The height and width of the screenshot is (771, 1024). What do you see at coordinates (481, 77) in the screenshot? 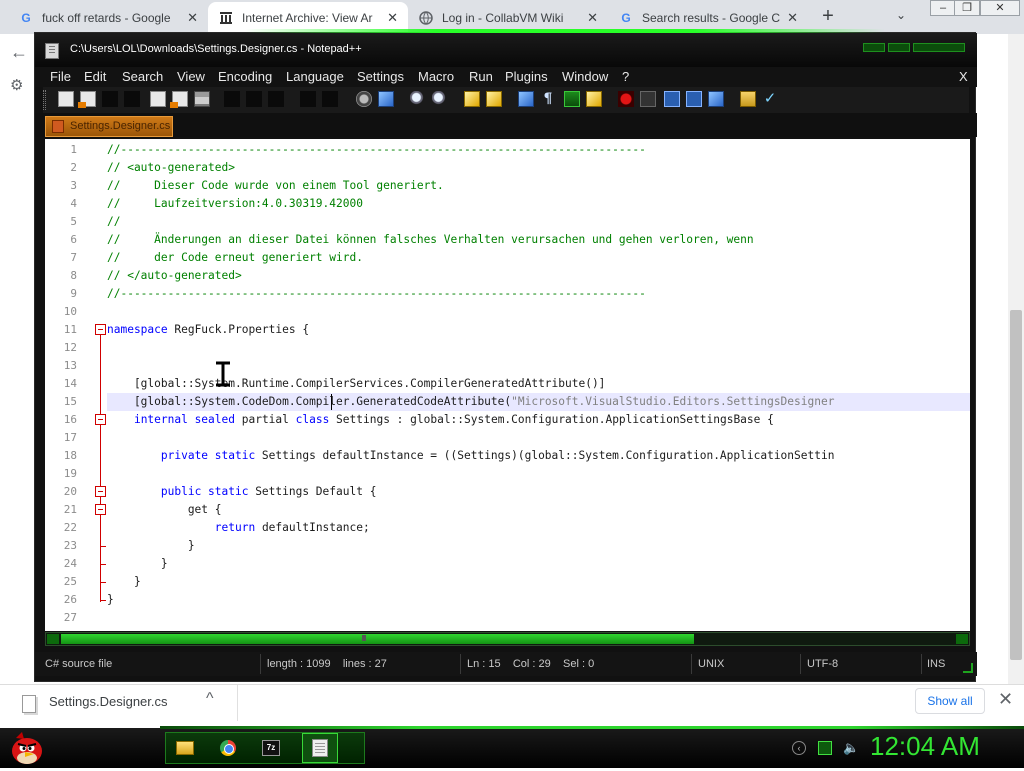
I see `menu-run: Run` at bounding box center [481, 77].